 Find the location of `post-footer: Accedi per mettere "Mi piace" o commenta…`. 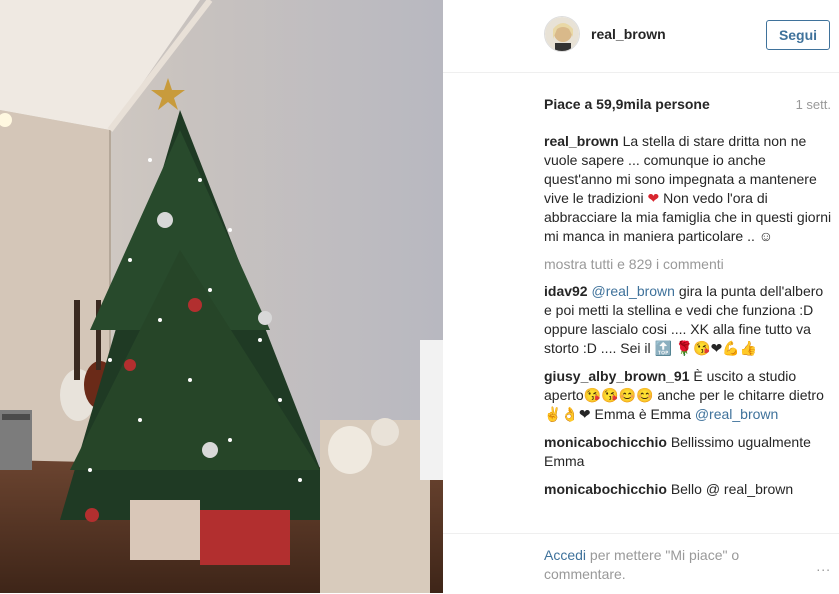

post-footer: Accedi per mettere "Mi piace" o commenta… is located at coordinates (641, 563).